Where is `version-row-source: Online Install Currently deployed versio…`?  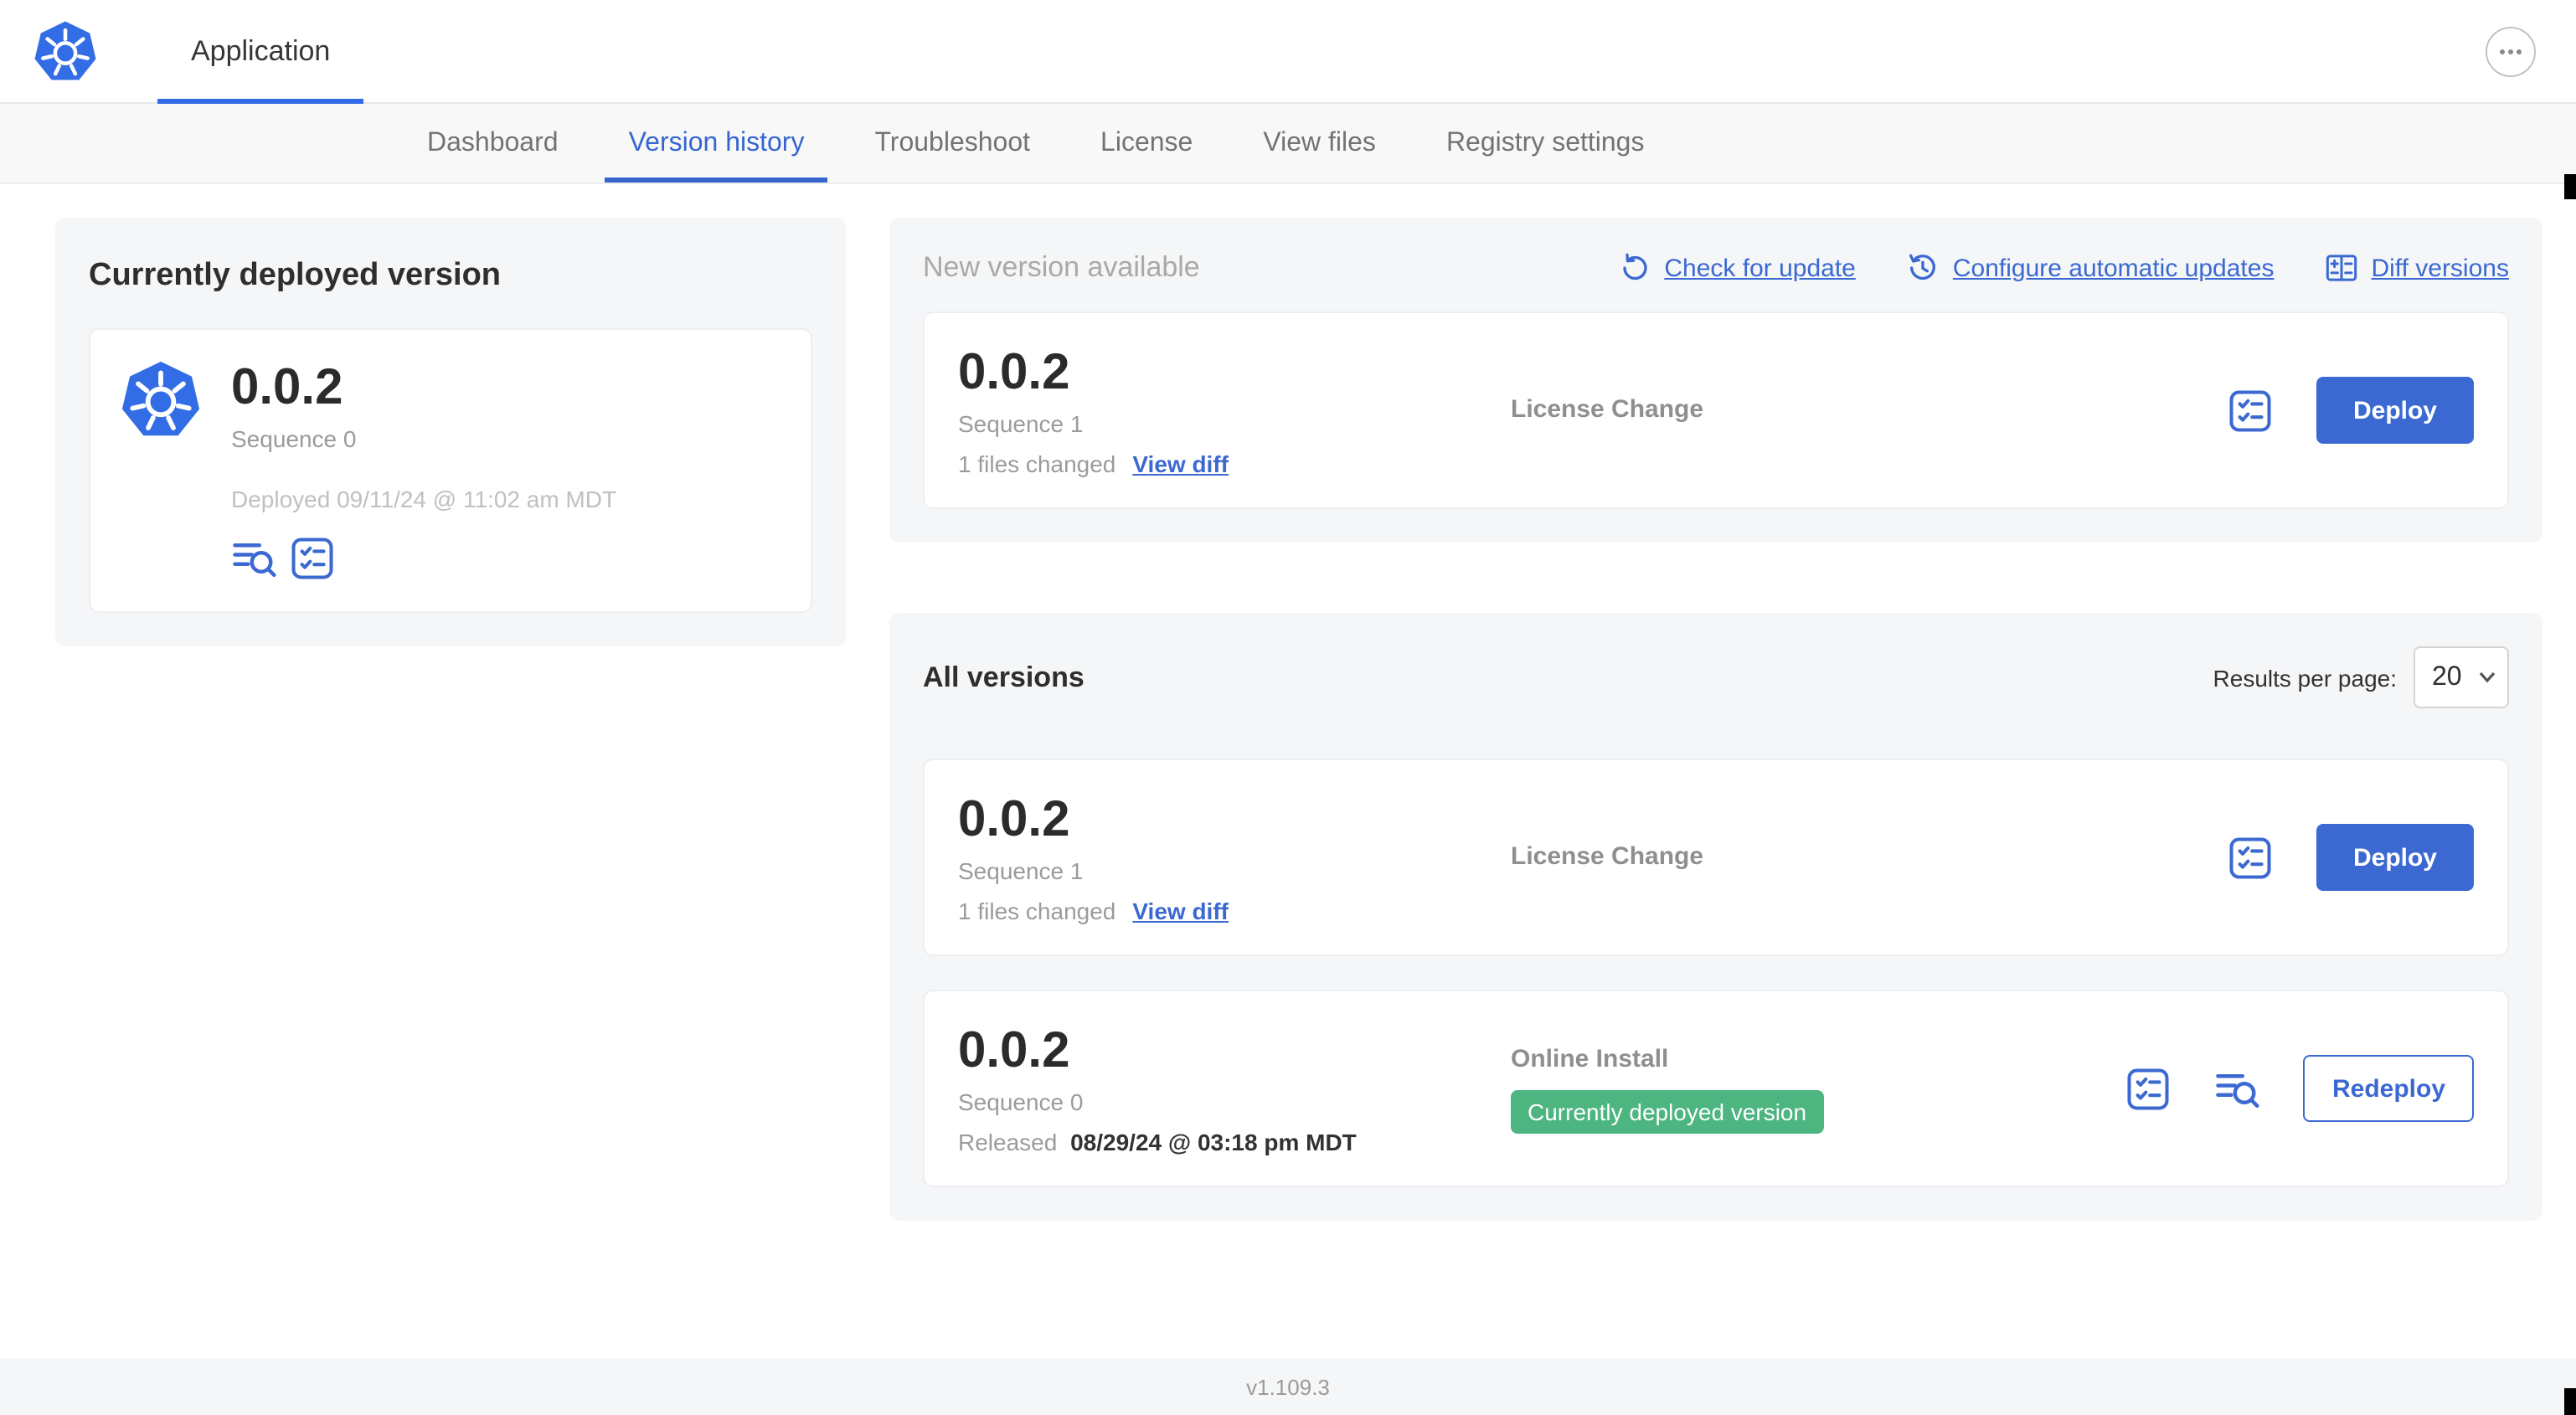 version-row-source: Online Install Currently deployed versio… is located at coordinates (1818, 1088).